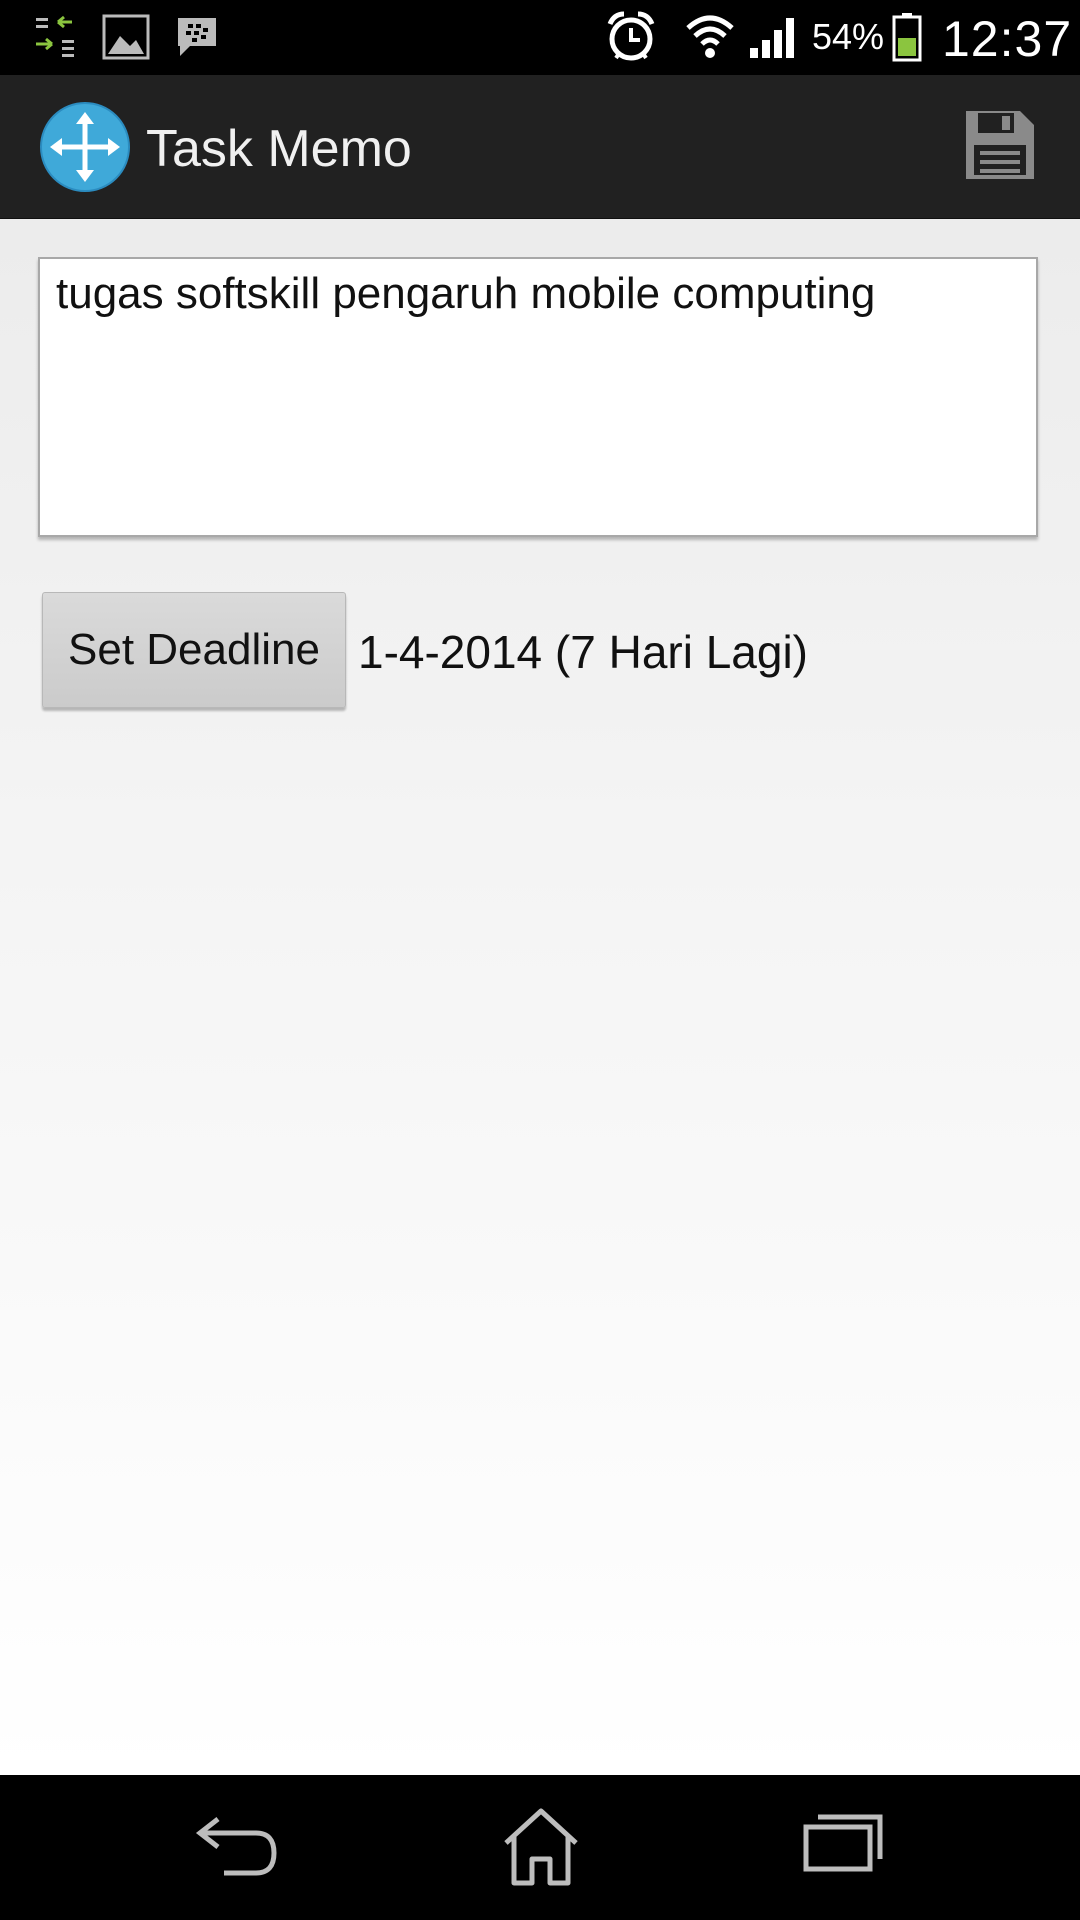 This screenshot has width=1080, height=1920. Describe the element at coordinates (55, 36) in the screenshot. I see `transfer-icon` at that location.